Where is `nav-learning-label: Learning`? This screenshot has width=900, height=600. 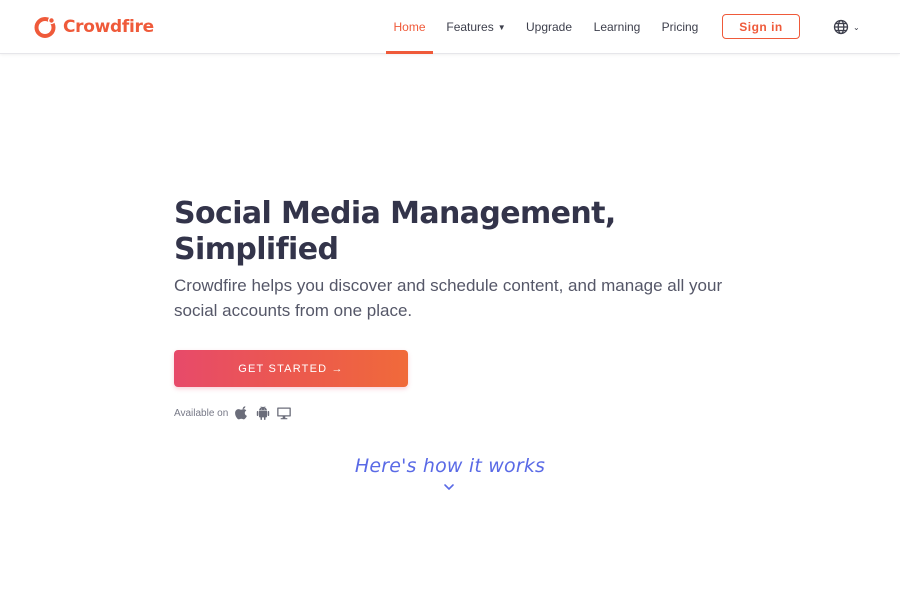 nav-learning-label: Learning is located at coordinates (617, 27).